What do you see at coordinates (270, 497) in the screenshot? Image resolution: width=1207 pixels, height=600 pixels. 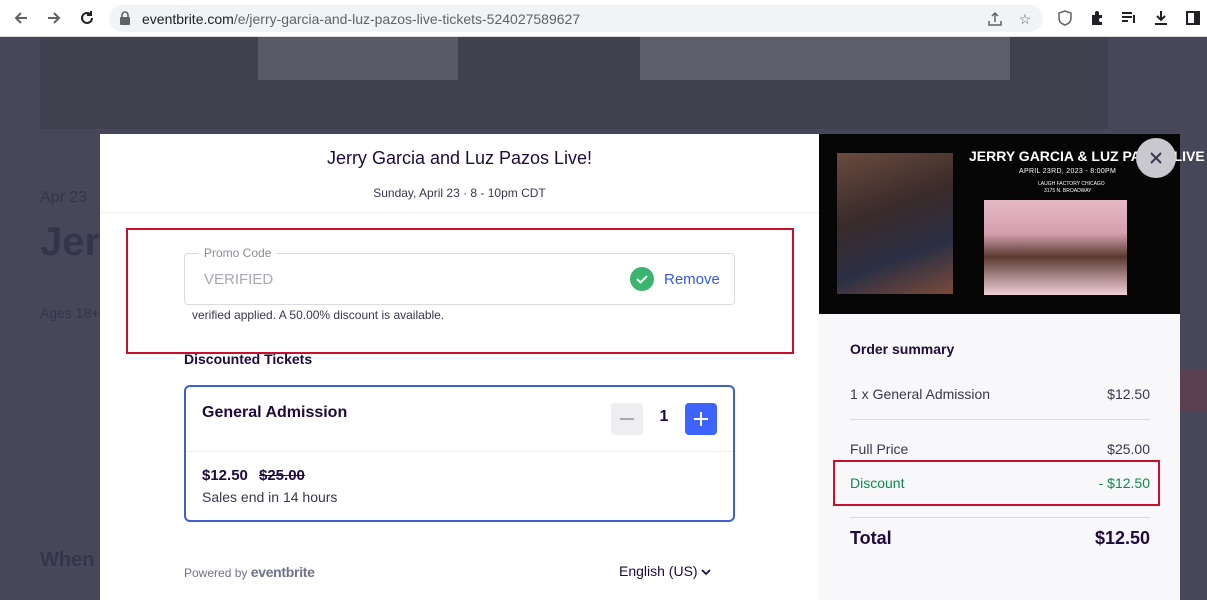 I see `ticket-sales-end: Sales end in 14 hours` at bounding box center [270, 497].